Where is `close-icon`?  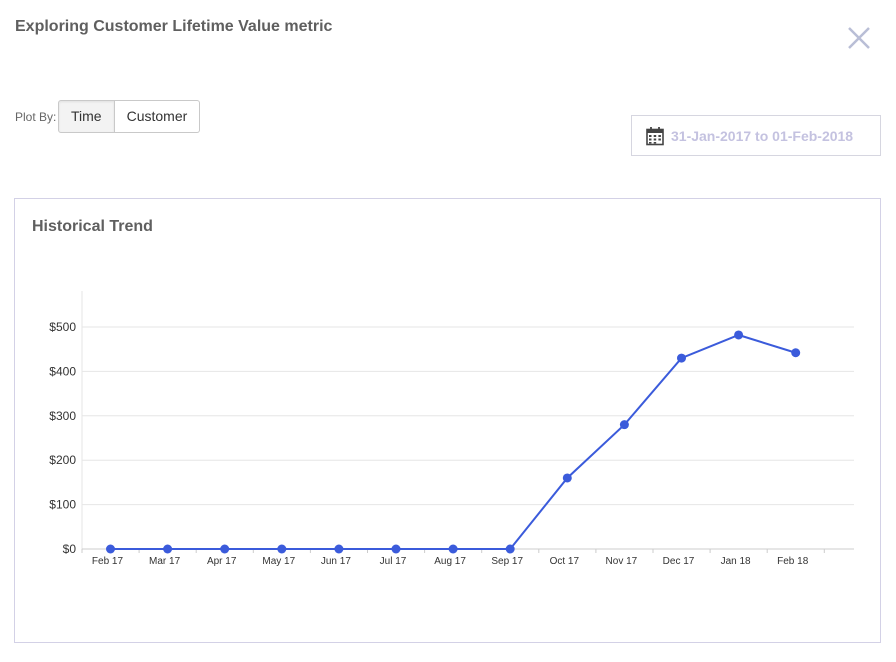
close-icon is located at coordinates (859, 38).